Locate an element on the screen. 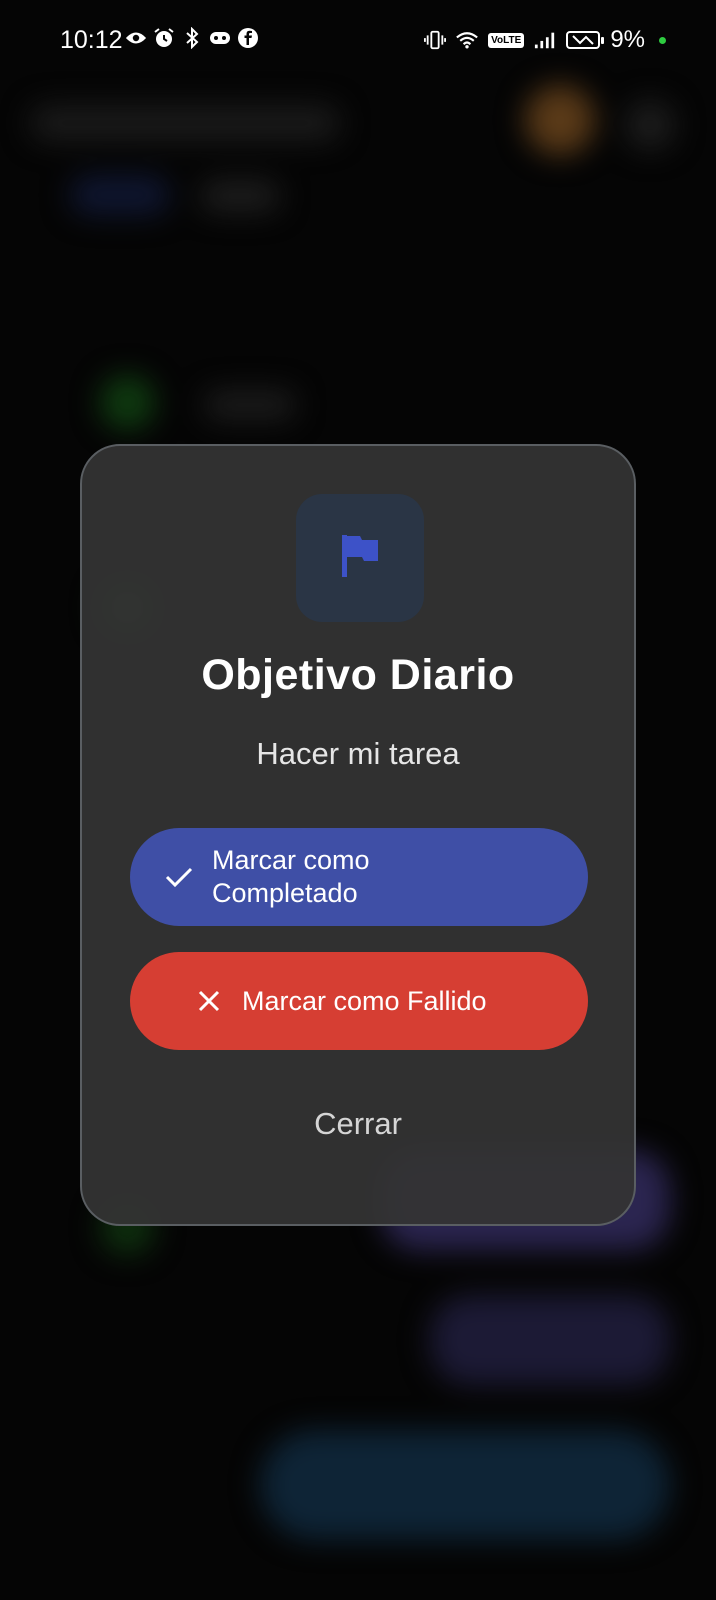 This screenshot has width=716, height=1600. check-icon is located at coordinates (179, 877).